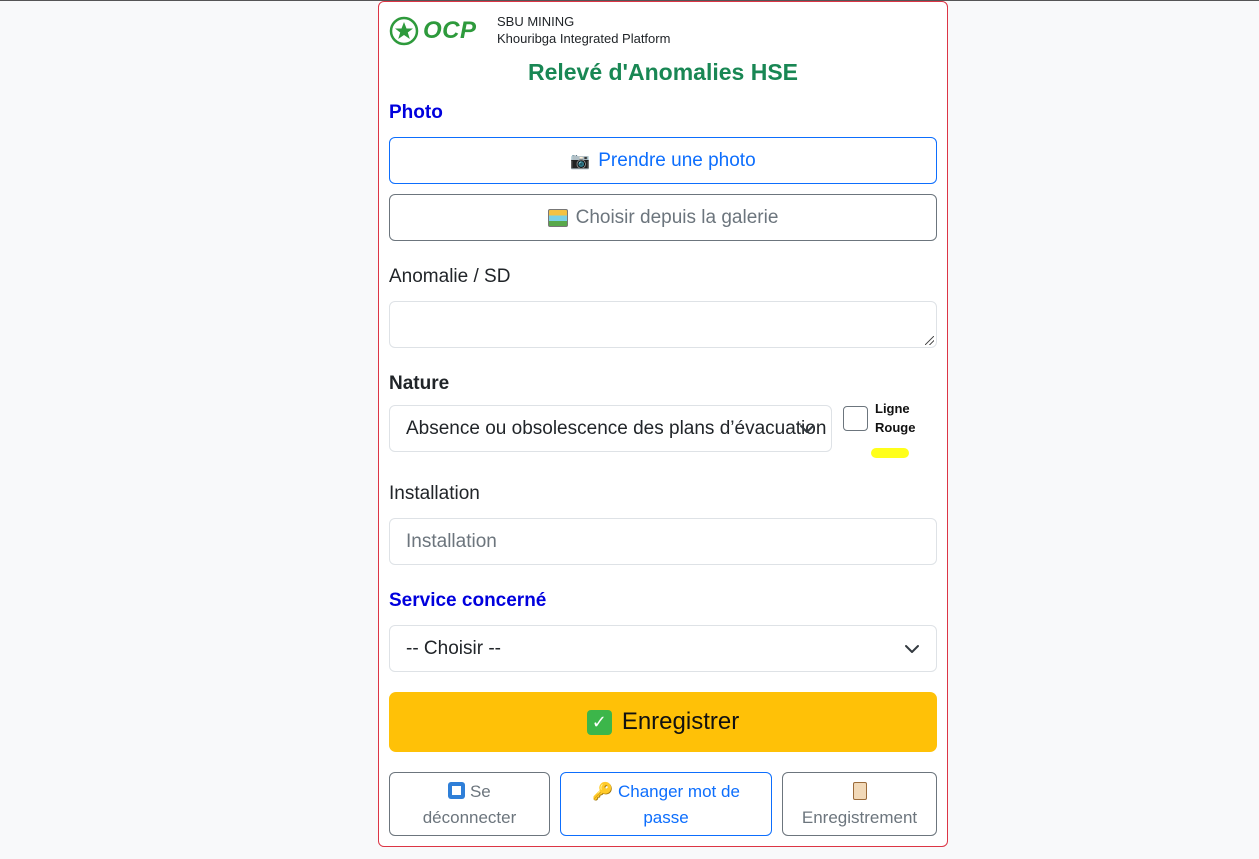 The image size is (1259, 859). I want to click on camera-icon: 📷, so click(580, 161).